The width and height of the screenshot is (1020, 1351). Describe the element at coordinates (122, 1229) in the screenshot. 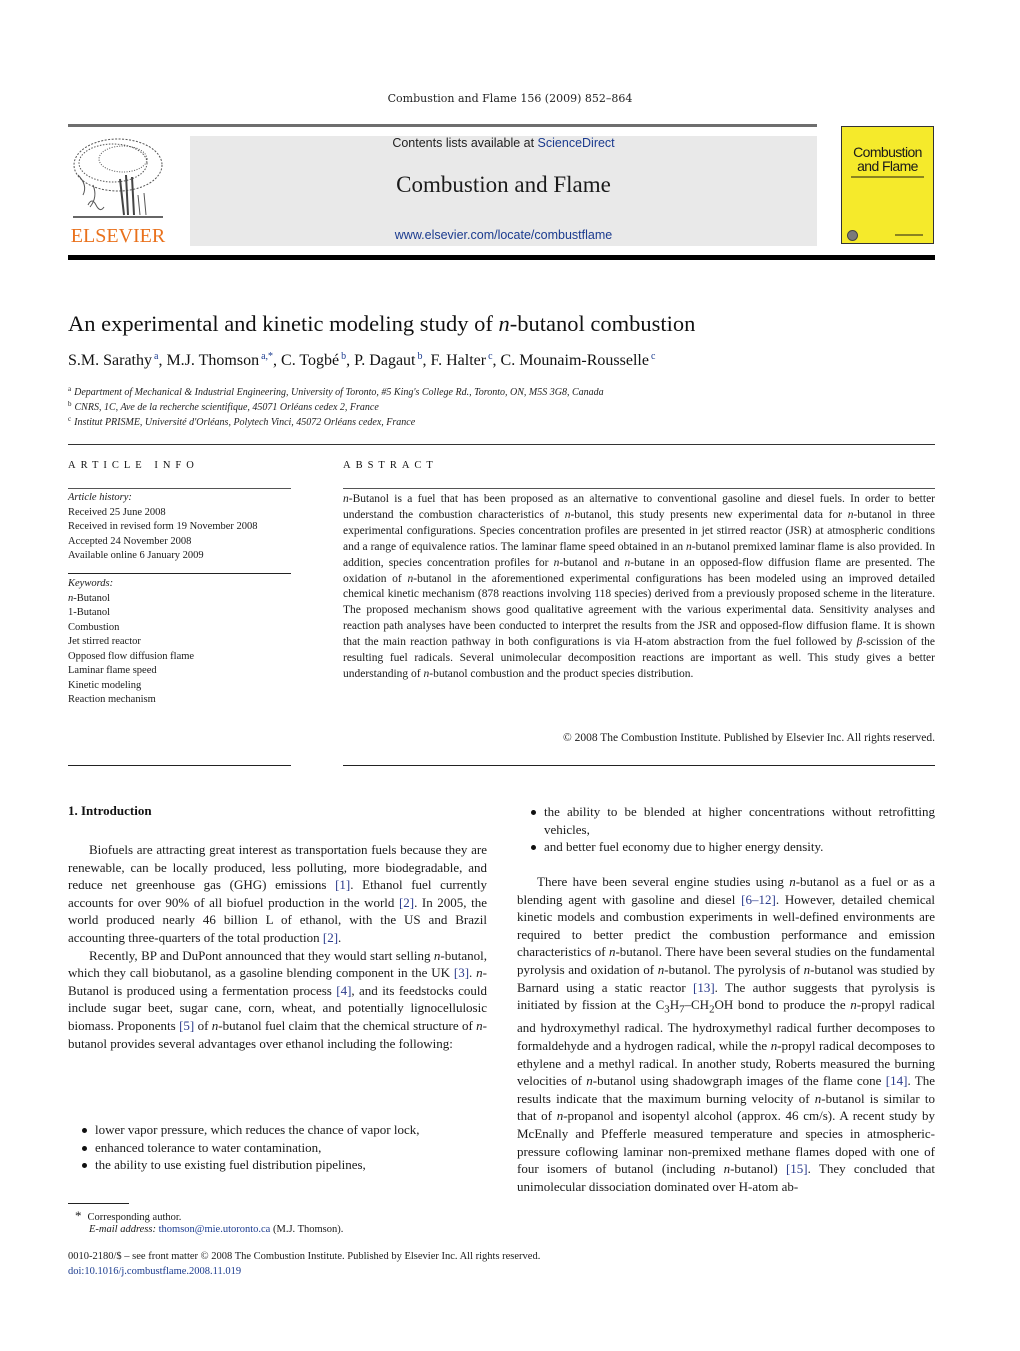

I see `email-label: E-mail address:` at that location.